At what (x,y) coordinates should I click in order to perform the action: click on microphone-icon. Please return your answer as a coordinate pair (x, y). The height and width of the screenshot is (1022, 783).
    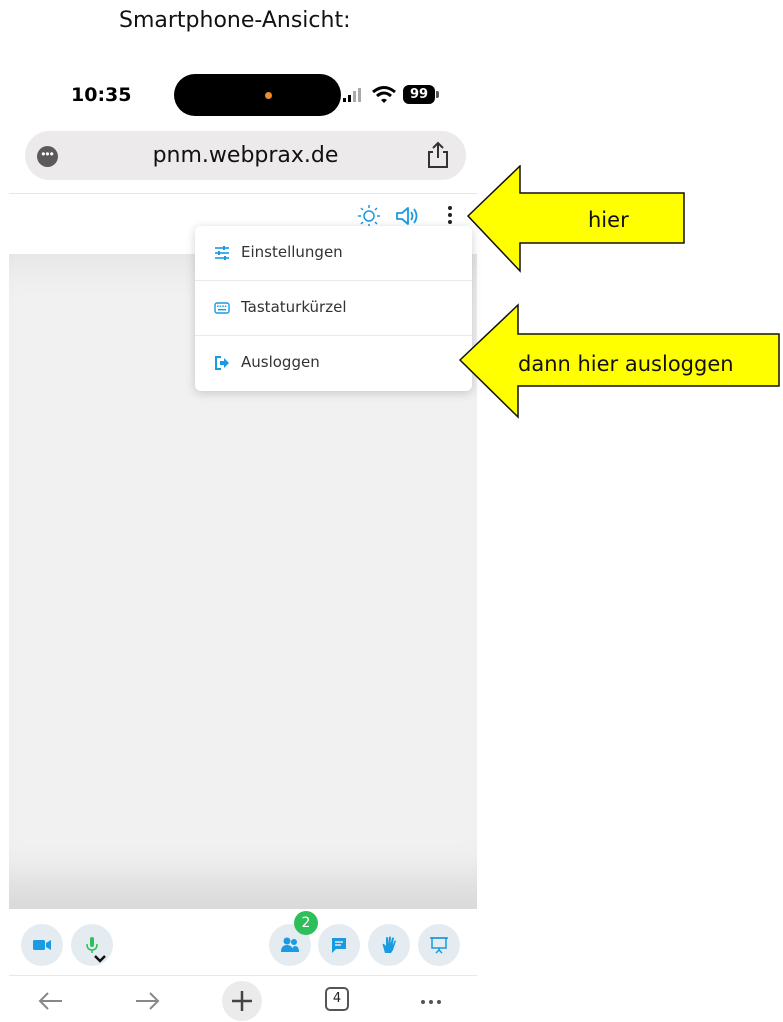
    Looking at the image, I should click on (92, 945).